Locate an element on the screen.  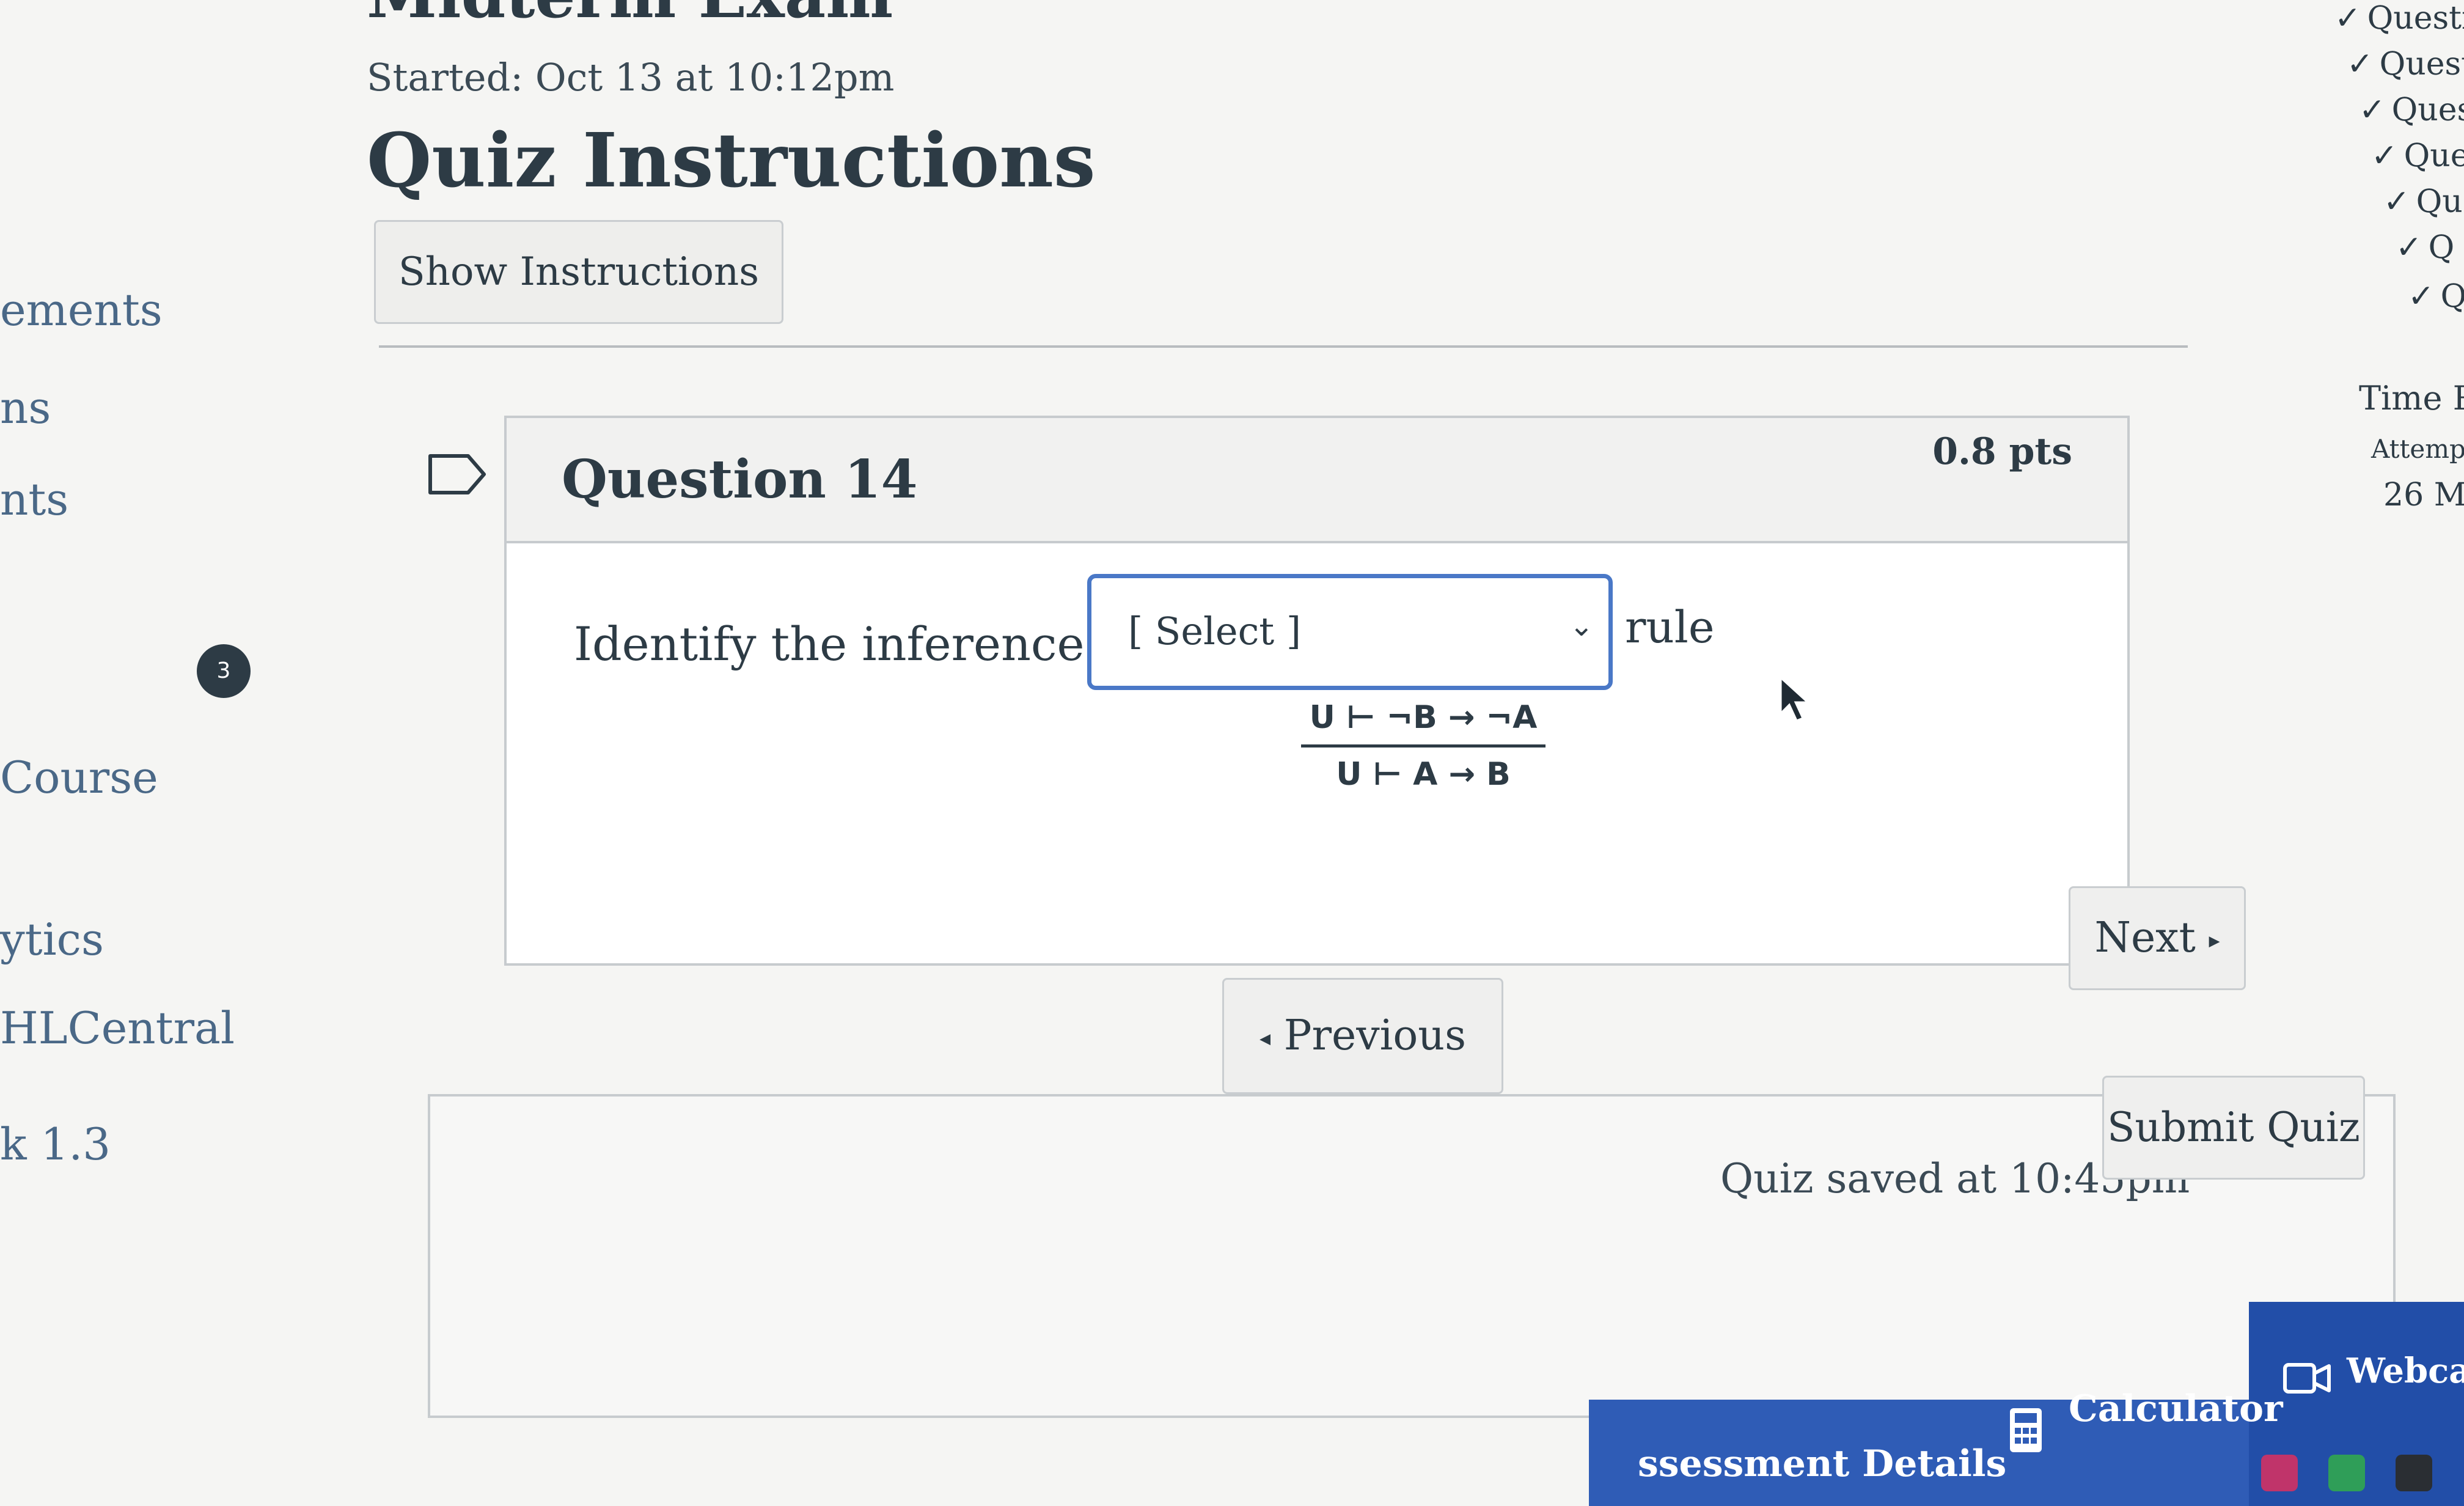
sidebar-question-link: ✓Questi is located at coordinates (2406, 64).